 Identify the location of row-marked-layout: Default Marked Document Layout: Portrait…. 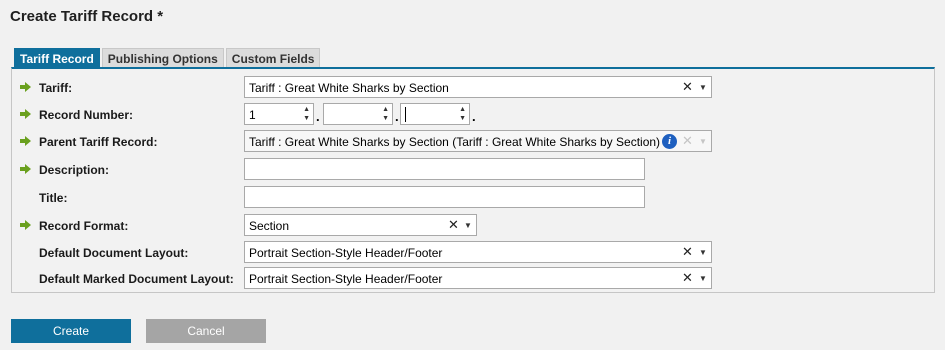
(473, 279).